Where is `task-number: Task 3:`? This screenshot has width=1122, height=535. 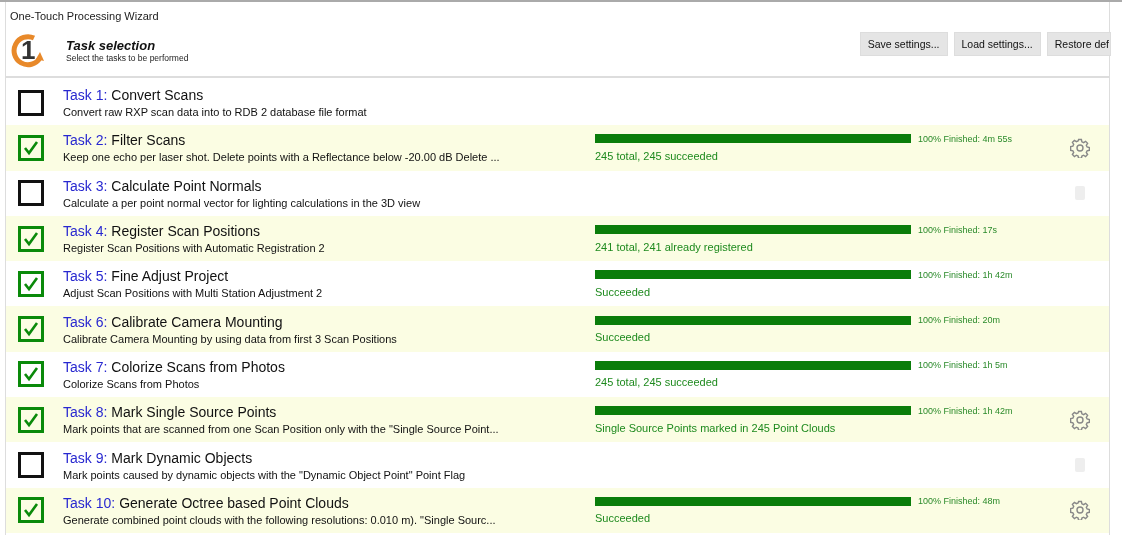 task-number: Task 3: is located at coordinates (85, 185).